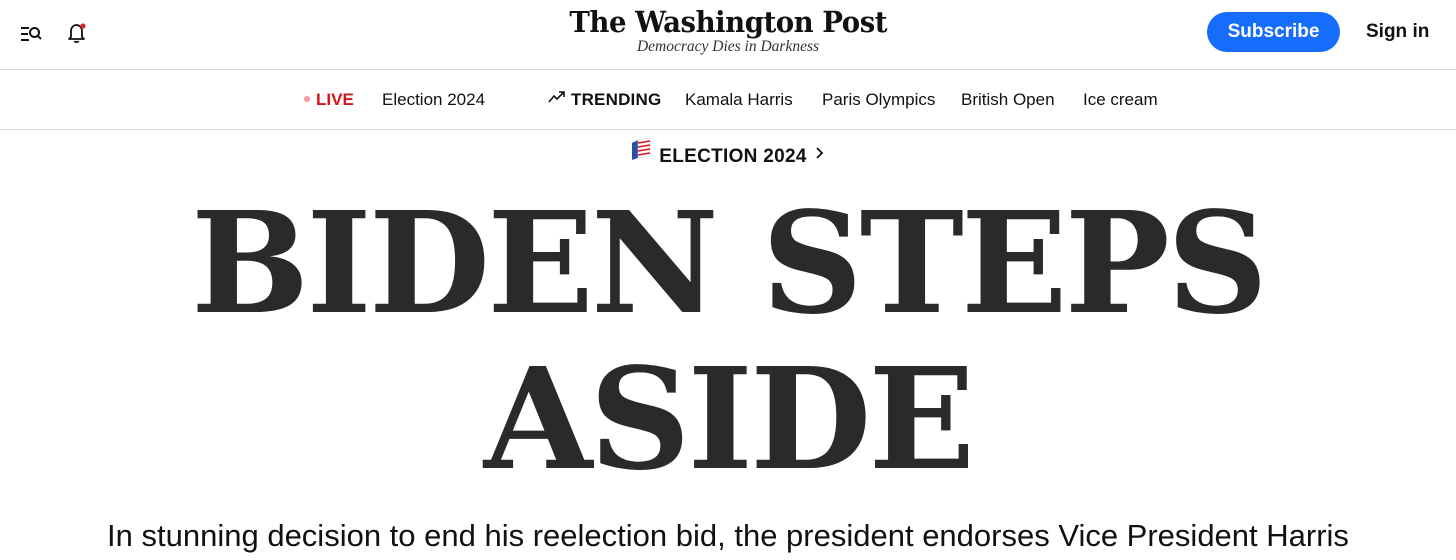 This screenshot has width=1456, height=560. Describe the element at coordinates (307, 98) in the screenshot. I see `live-dot-icon` at that location.